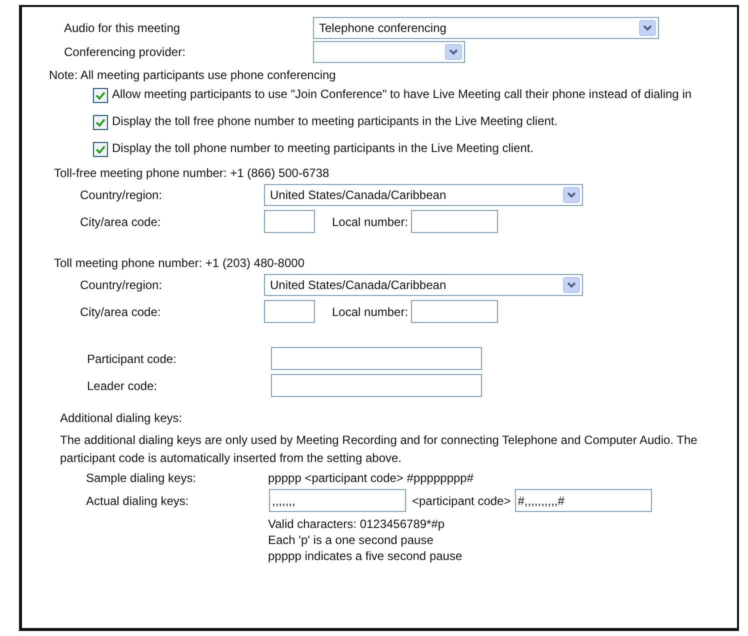 The height and width of the screenshot is (636, 748). Describe the element at coordinates (379, 449) in the screenshot. I see `description-text: The additional dialing keys are only used by Meeting Recording and for connecting Telephone and Computer Audio. The participant code is automatically inserted from the setting above.` at that location.